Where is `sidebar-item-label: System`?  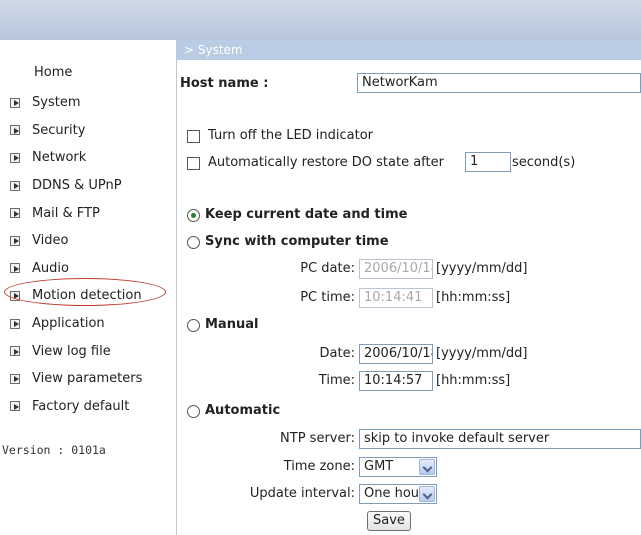 sidebar-item-label: System is located at coordinates (56, 103).